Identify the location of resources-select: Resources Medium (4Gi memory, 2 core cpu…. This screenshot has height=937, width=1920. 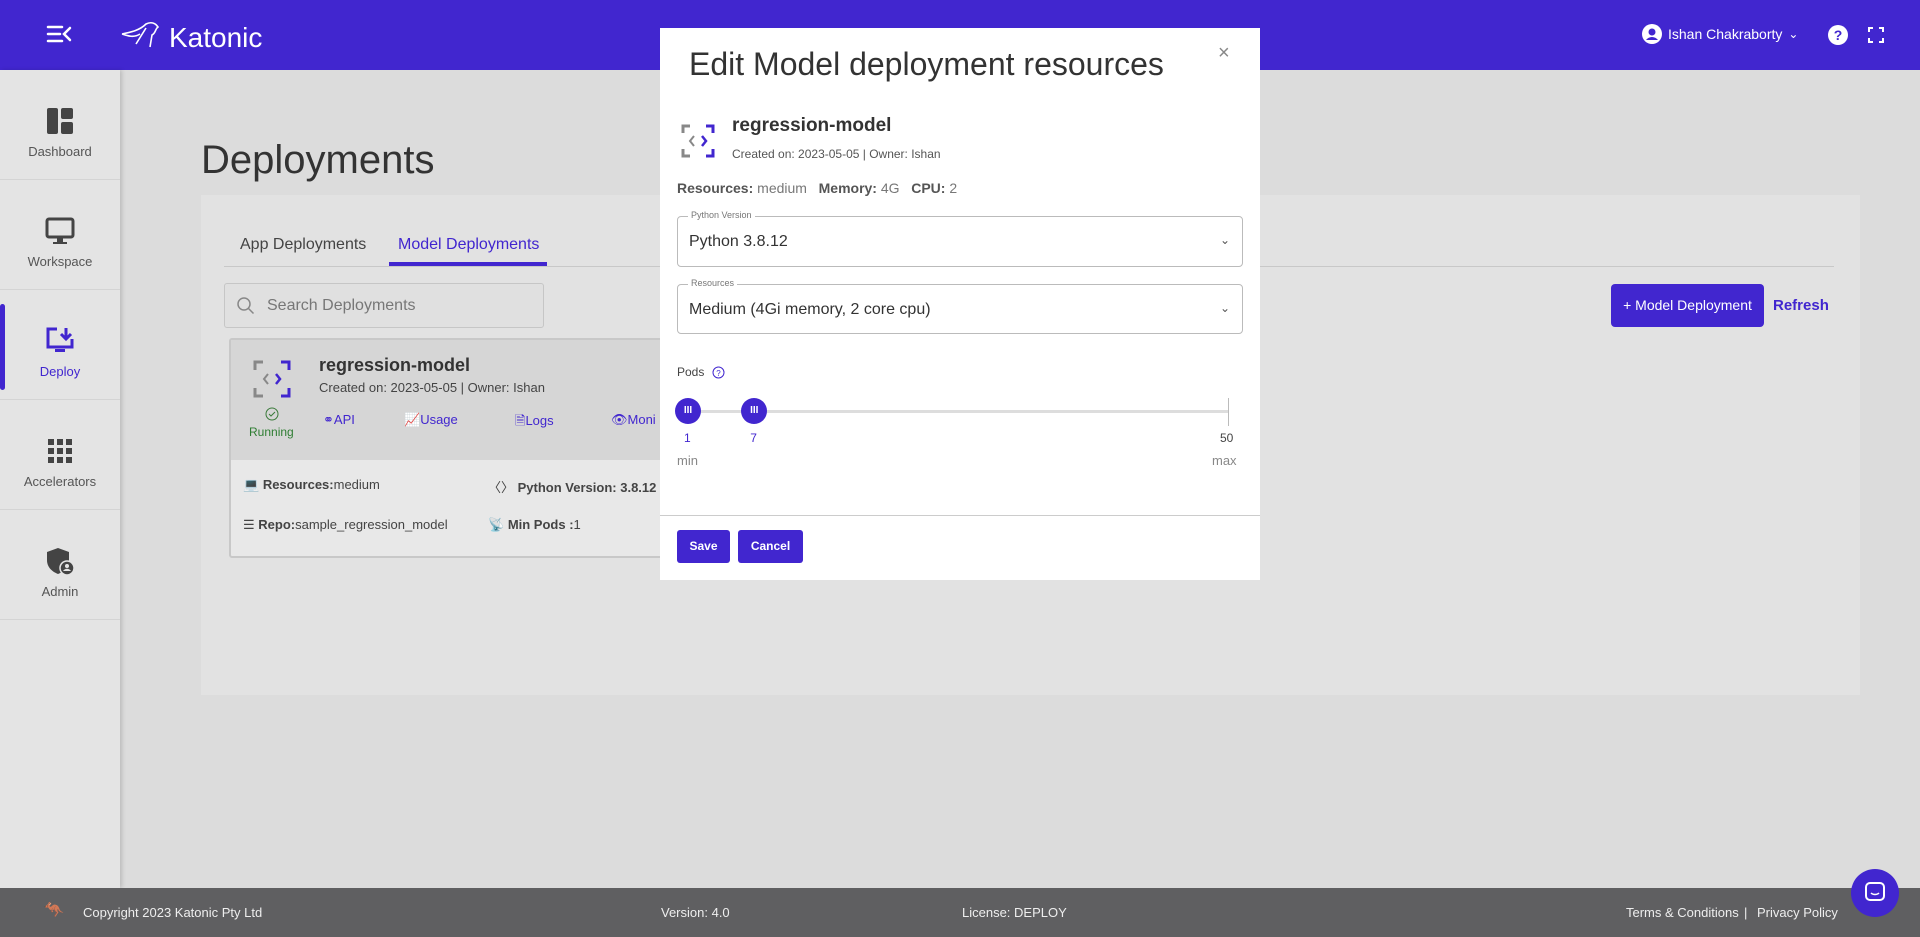
(960, 306).